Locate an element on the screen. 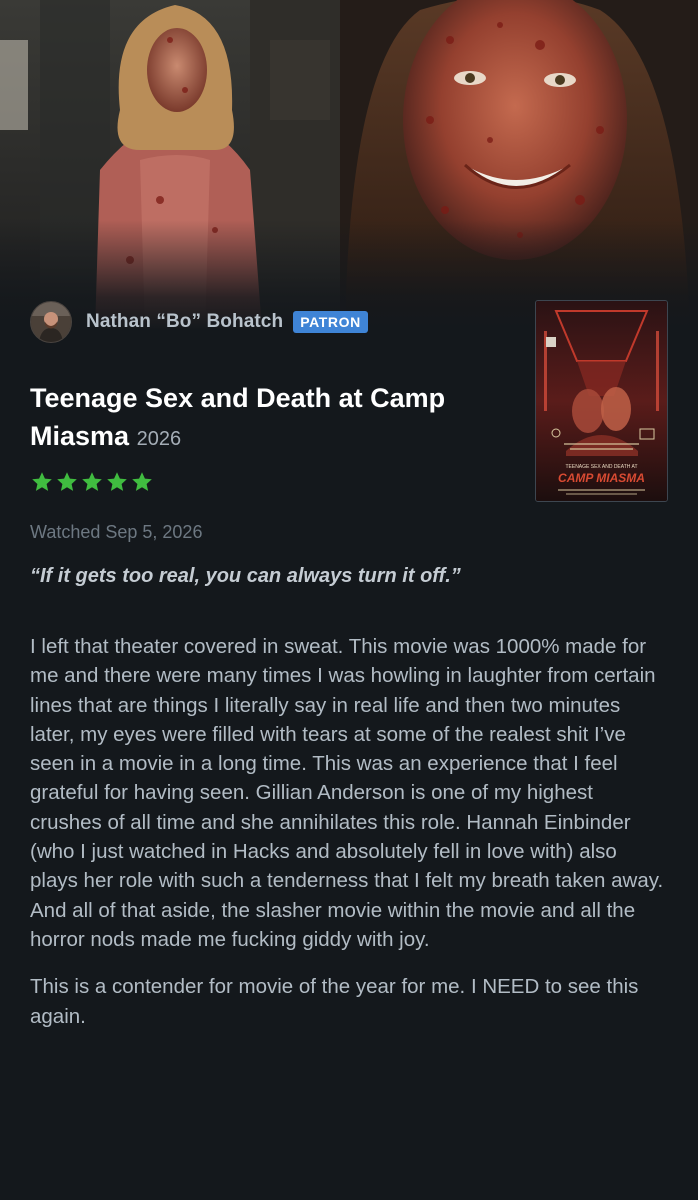 The width and height of the screenshot is (698, 1200). reviewer-row: Nathan “Bo” Bohatch PATRON is located at coordinates (199, 322).